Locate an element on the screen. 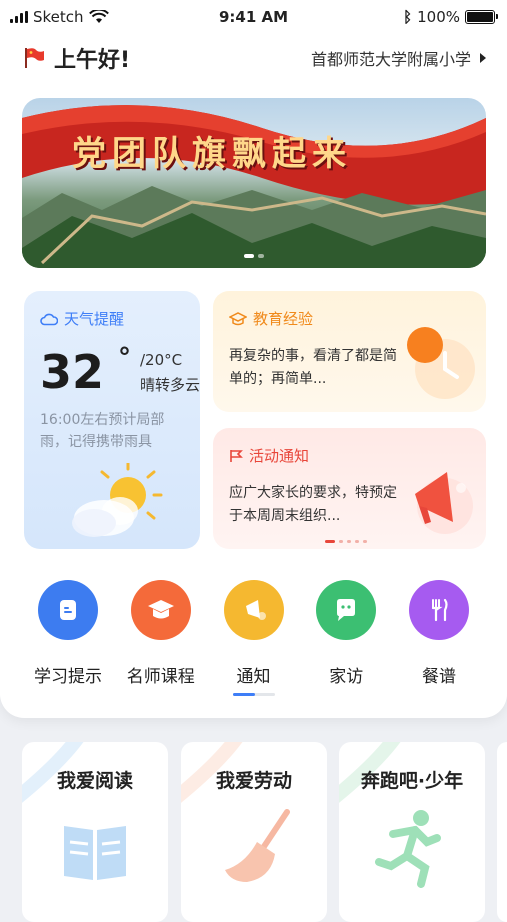  school-selector: 首都师范大学附属小学 is located at coordinates (399, 58).